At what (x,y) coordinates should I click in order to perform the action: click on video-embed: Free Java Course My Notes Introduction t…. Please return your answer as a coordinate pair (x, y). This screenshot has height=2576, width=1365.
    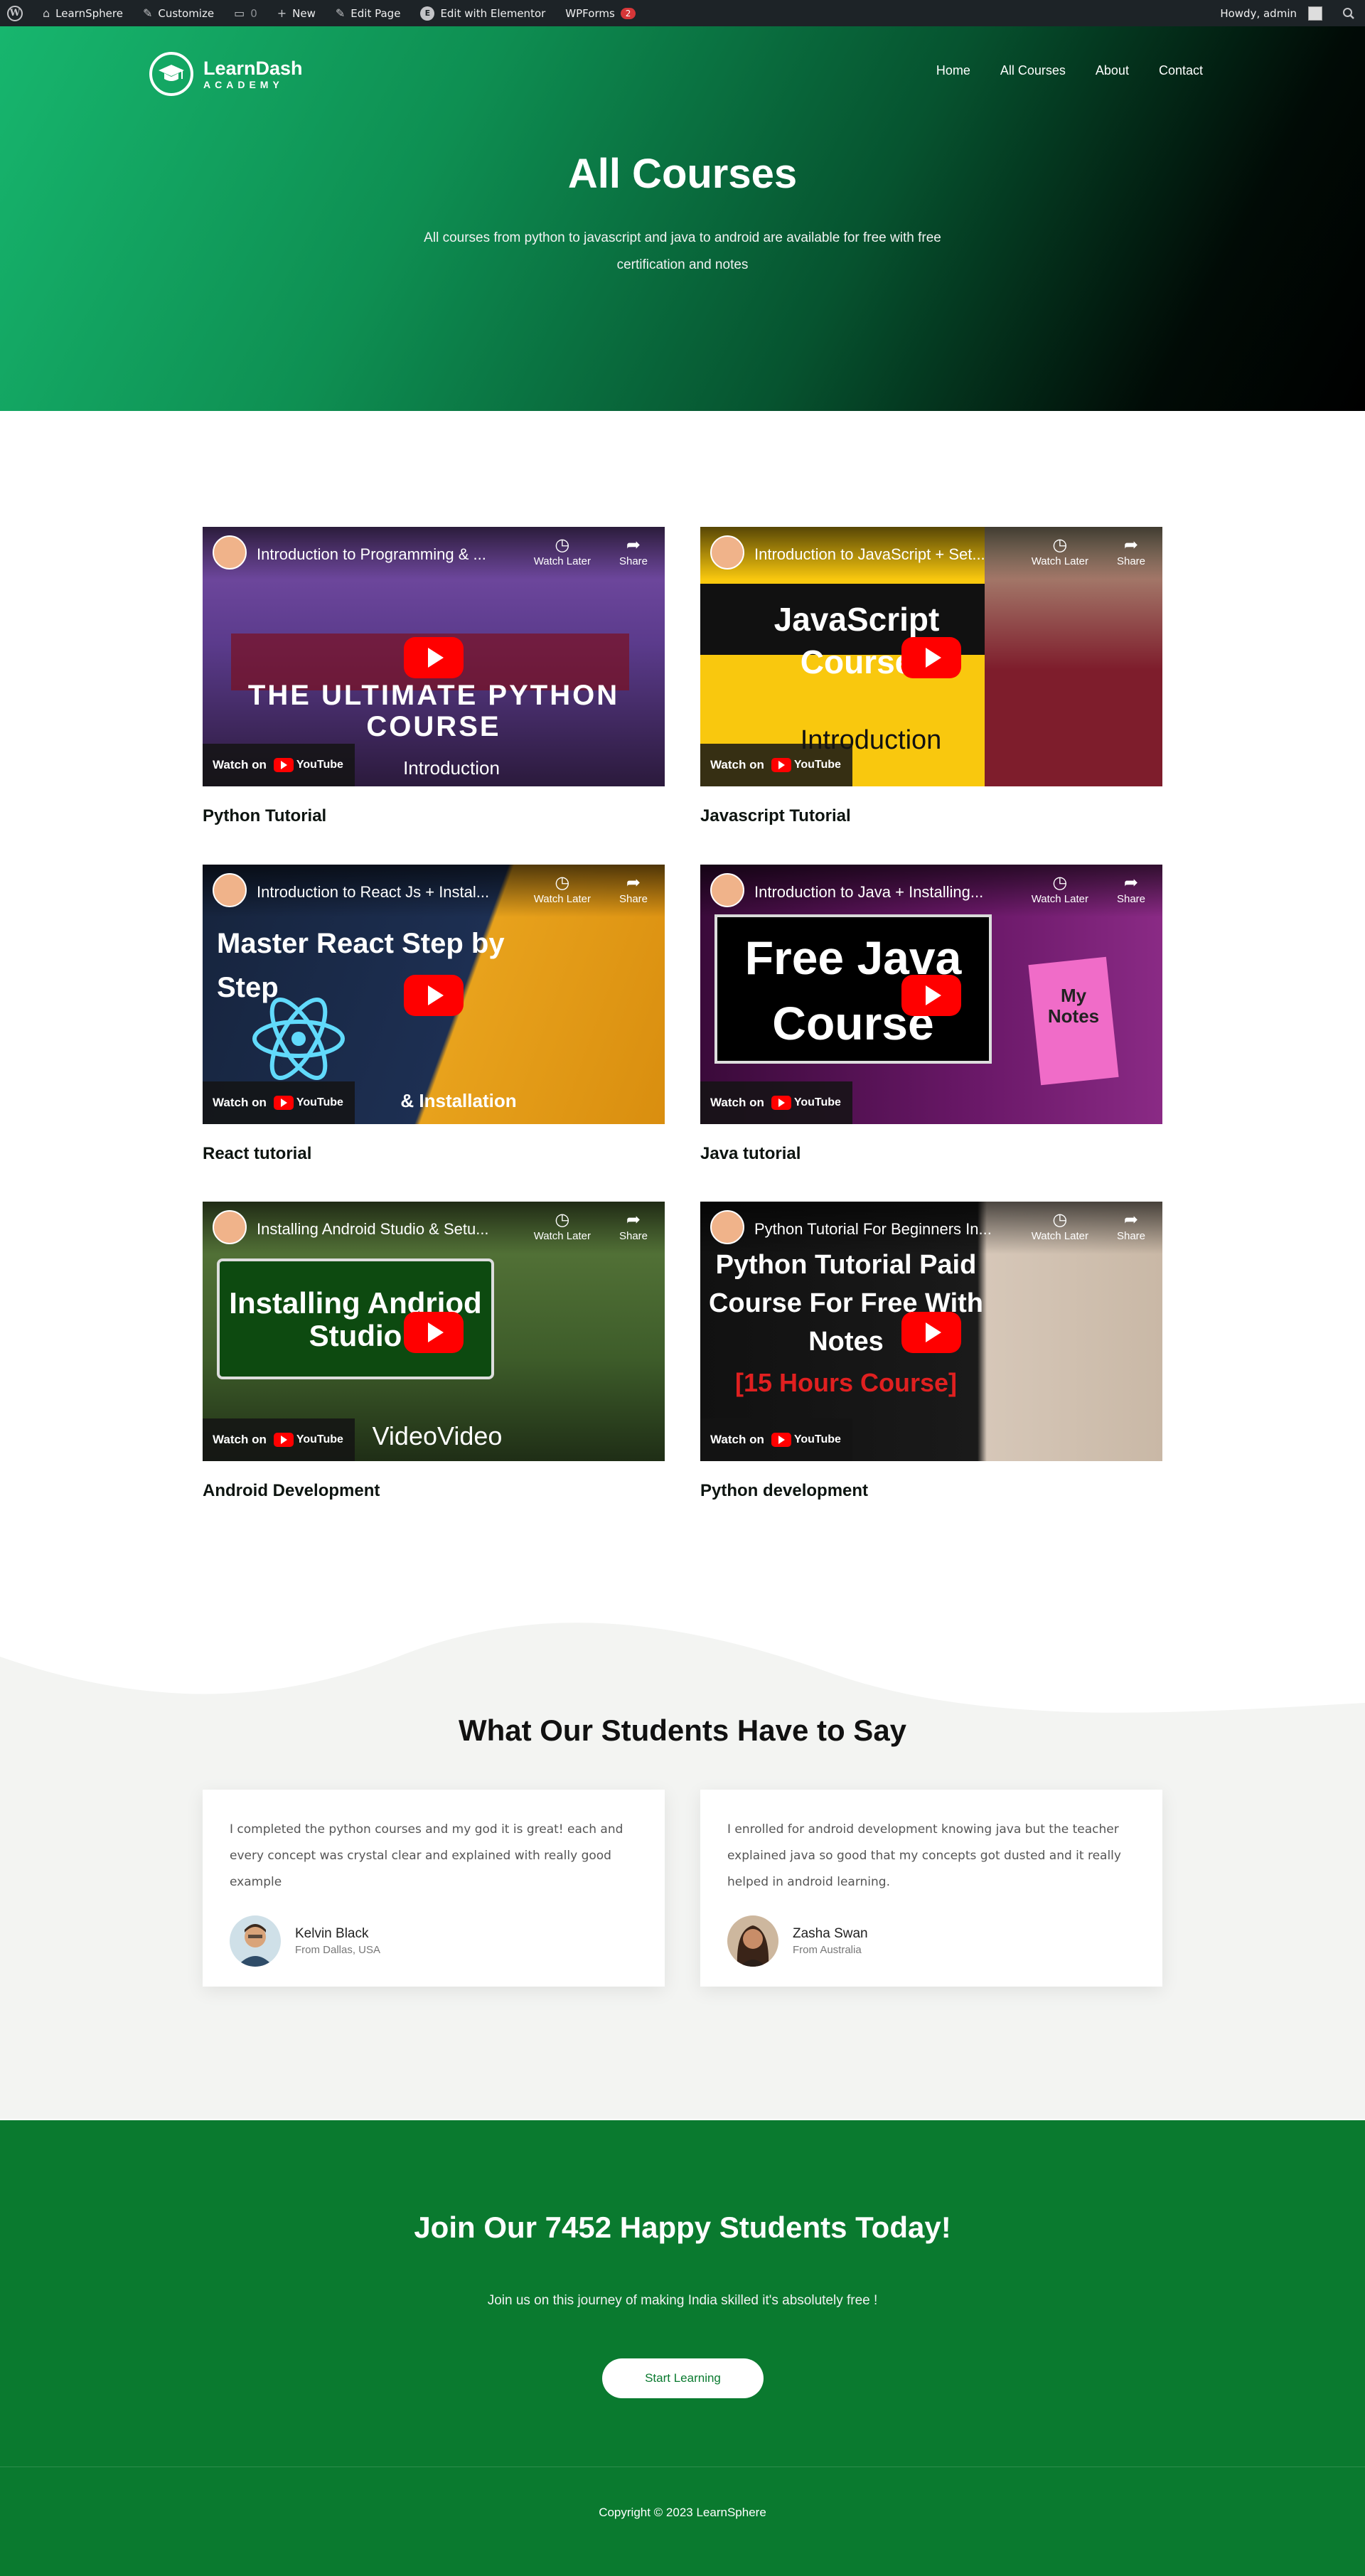
    Looking at the image, I should click on (931, 994).